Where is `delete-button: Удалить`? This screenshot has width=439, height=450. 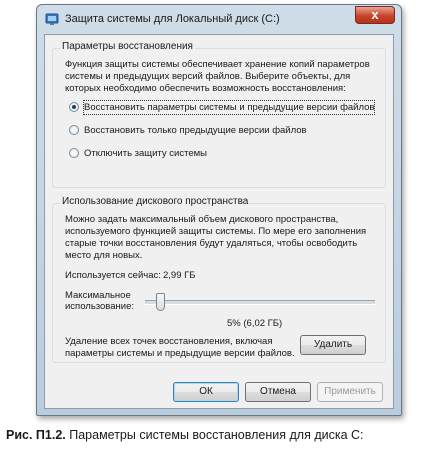
delete-button: Удалить is located at coordinates (333, 345).